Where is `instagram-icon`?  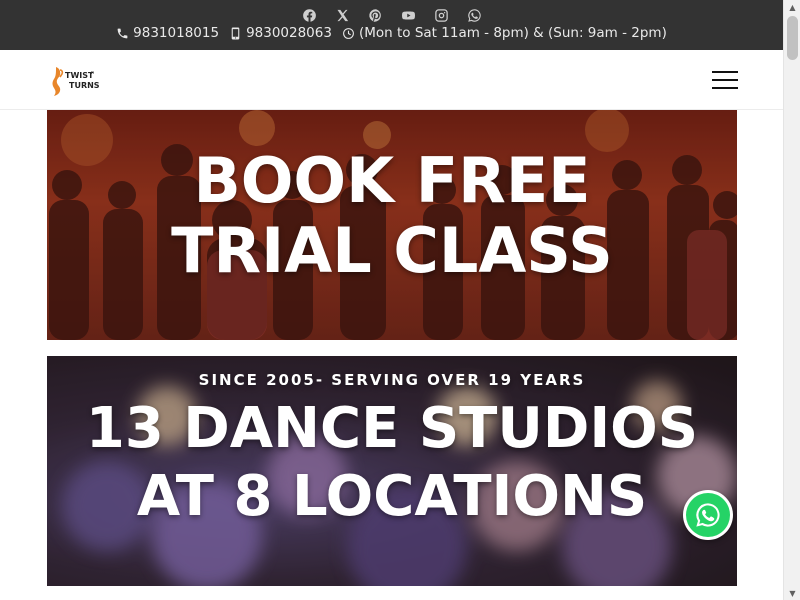
instagram-icon is located at coordinates (441, 15).